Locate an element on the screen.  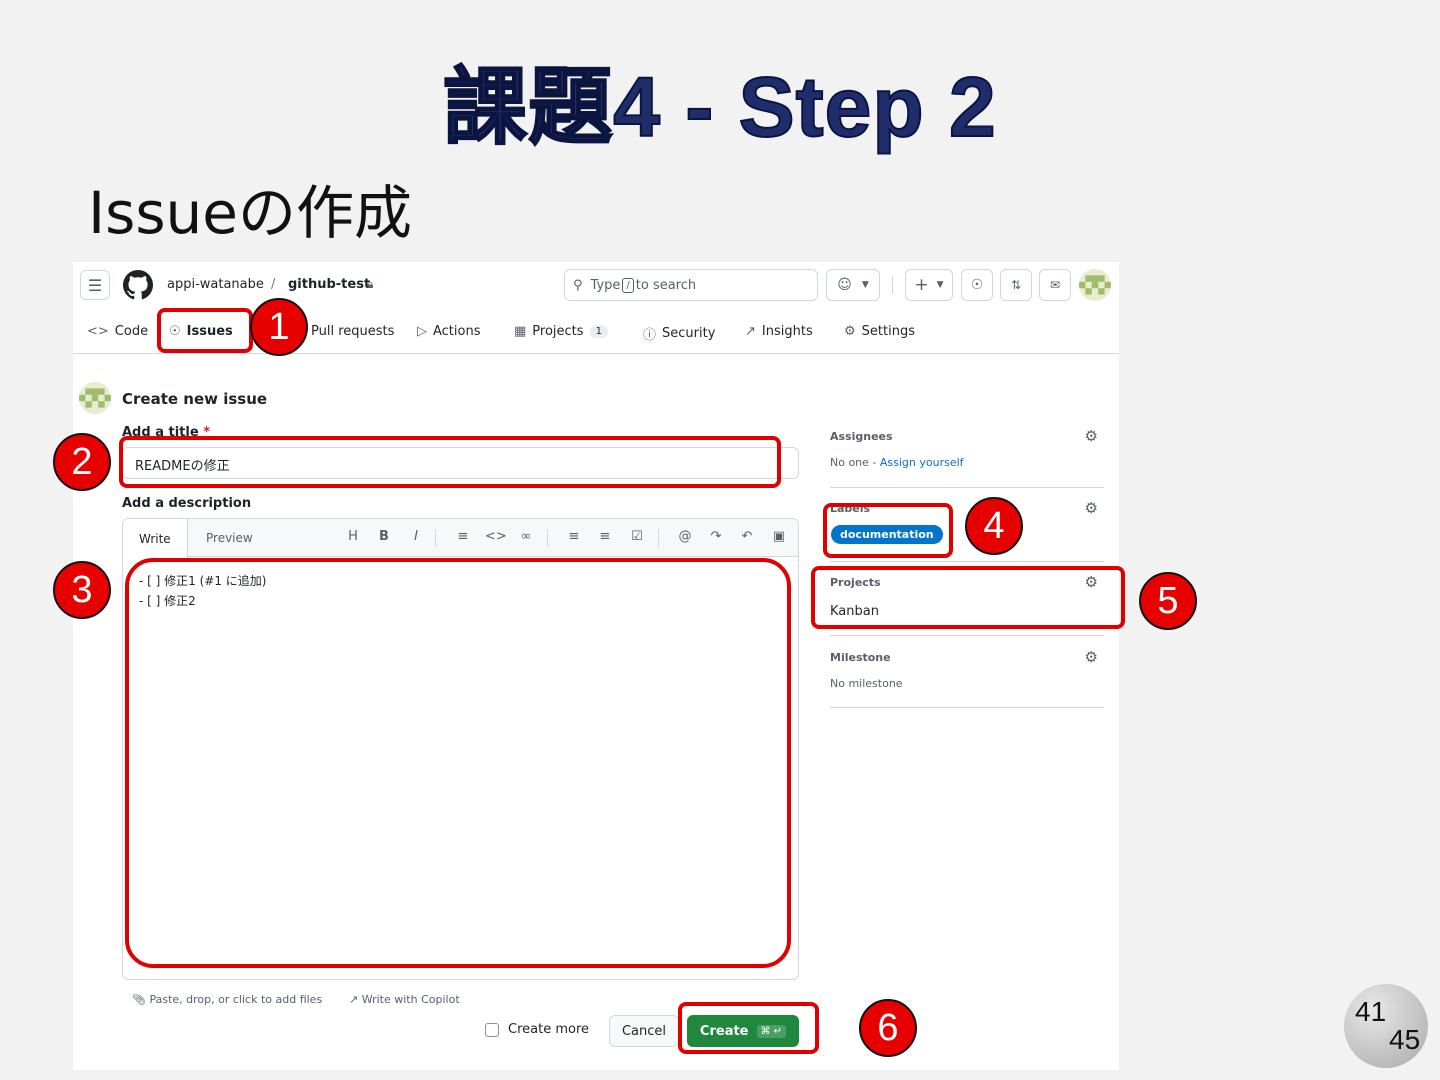
milestone-section: Milestone ⚙ No milestone is located at coordinates (967, 678).